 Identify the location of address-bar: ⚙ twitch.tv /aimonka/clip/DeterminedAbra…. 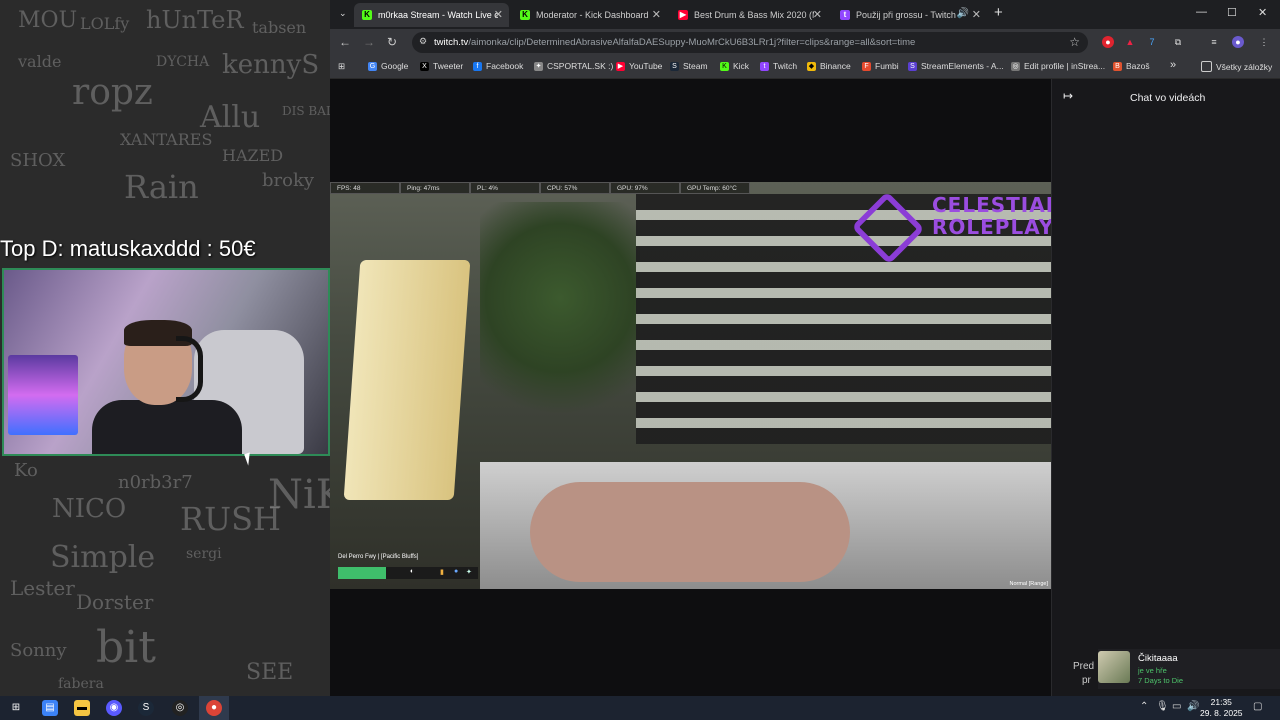
(750, 42).